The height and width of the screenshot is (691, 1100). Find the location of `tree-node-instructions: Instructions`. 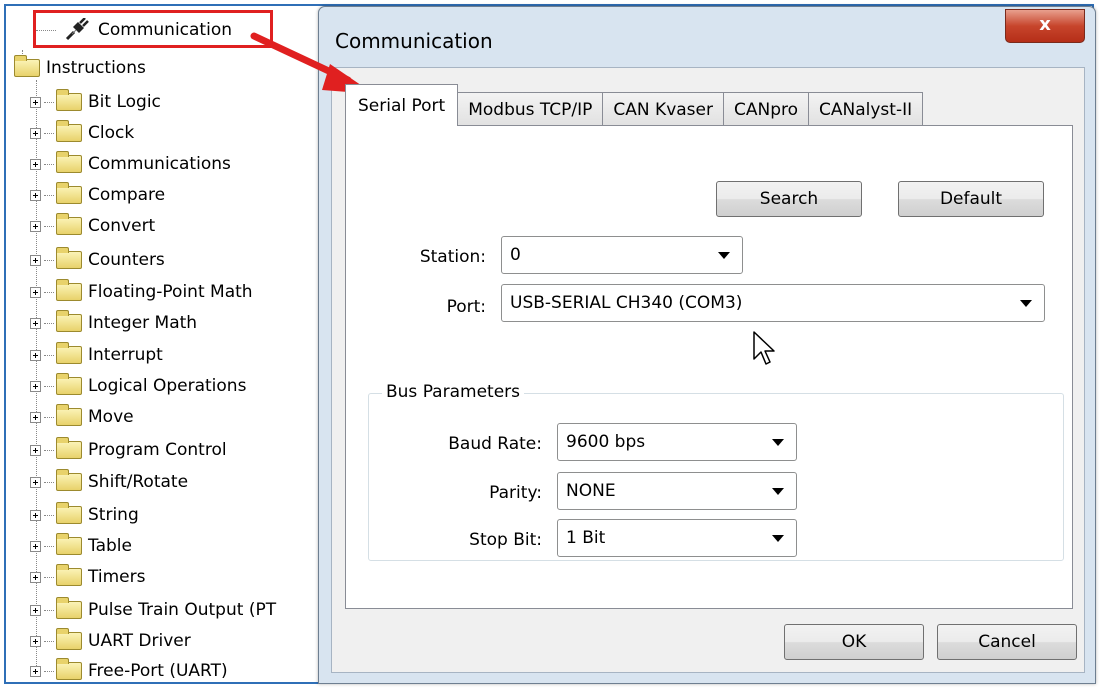

tree-node-instructions: Instructions is located at coordinates (80, 68).